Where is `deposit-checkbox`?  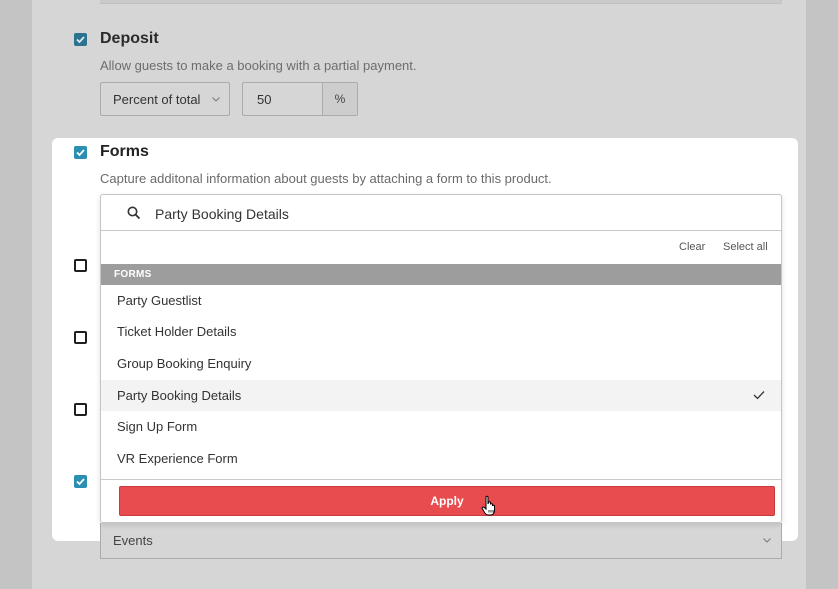
deposit-checkbox is located at coordinates (80, 39).